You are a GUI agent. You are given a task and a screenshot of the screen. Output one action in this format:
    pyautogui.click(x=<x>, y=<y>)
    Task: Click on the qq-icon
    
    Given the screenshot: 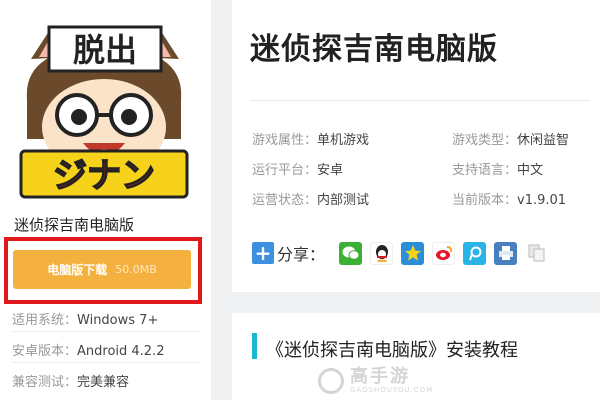 What is the action you would take?
    pyautogui.click(x=382, y=253)
    